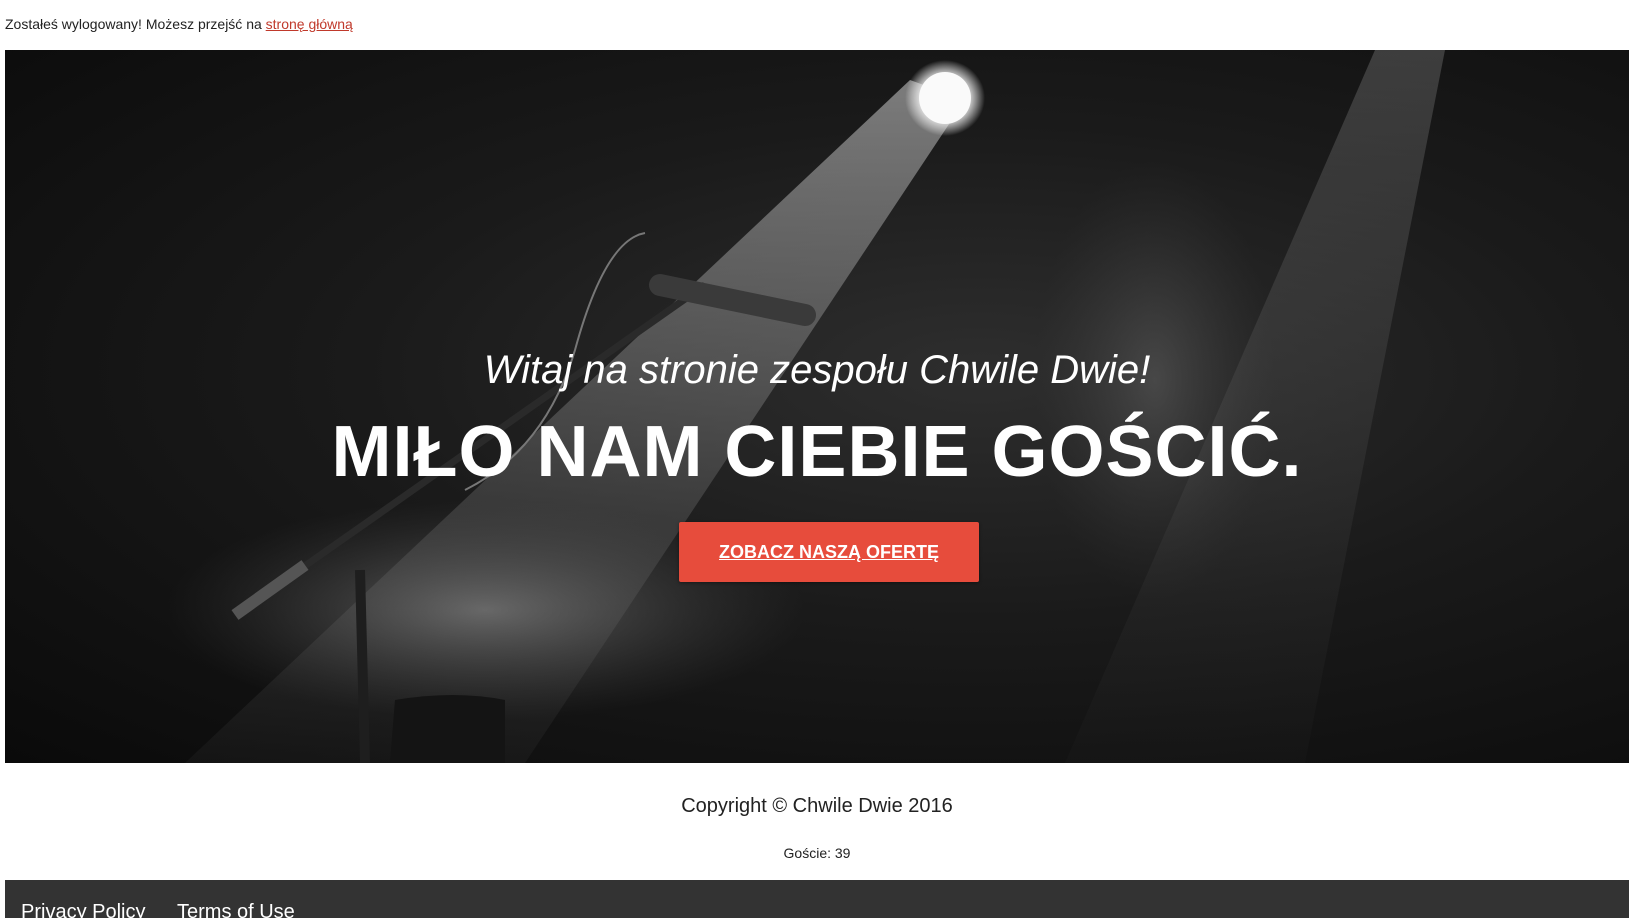 The image size is (1629, 924). What do you see at coordinates (309, 24) in the screenshot?
I see `home-link: stronę główną` at bounding box center [309, 24].